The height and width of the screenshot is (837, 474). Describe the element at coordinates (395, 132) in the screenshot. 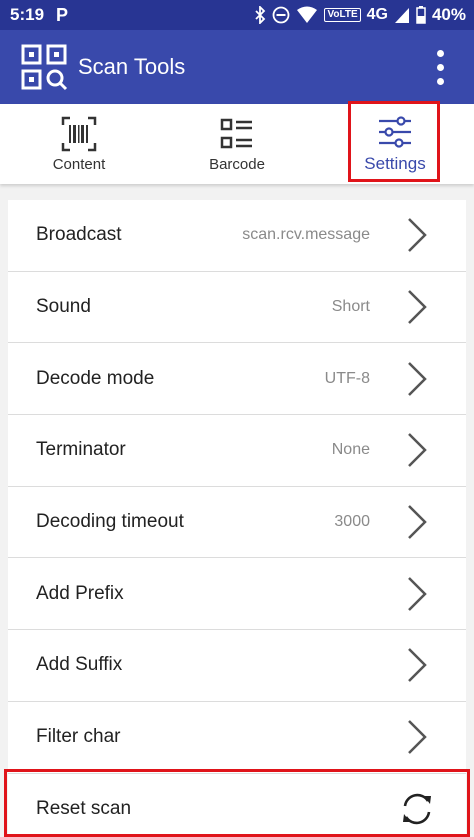

I see `sliders-icon` at that location.